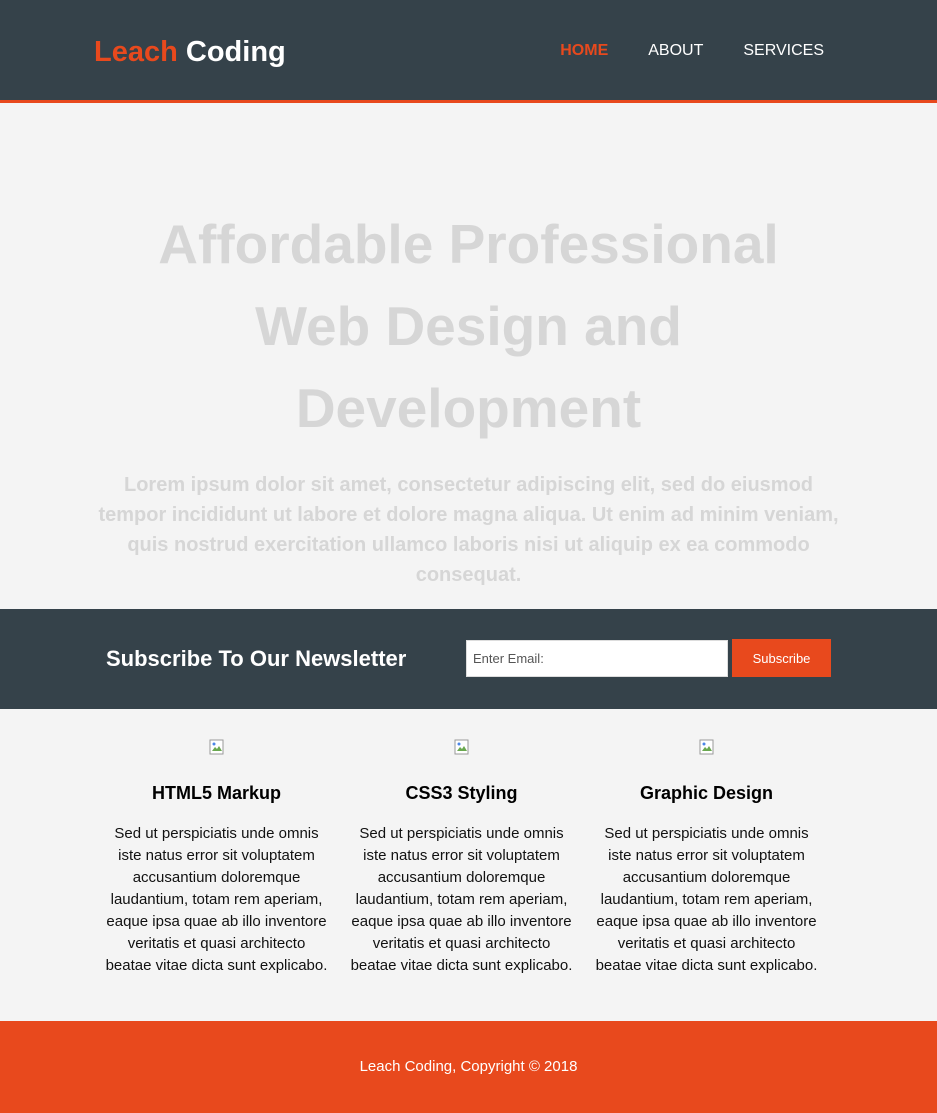  I want to click on feature-title: HTML5 Markup, so click(216, 793).